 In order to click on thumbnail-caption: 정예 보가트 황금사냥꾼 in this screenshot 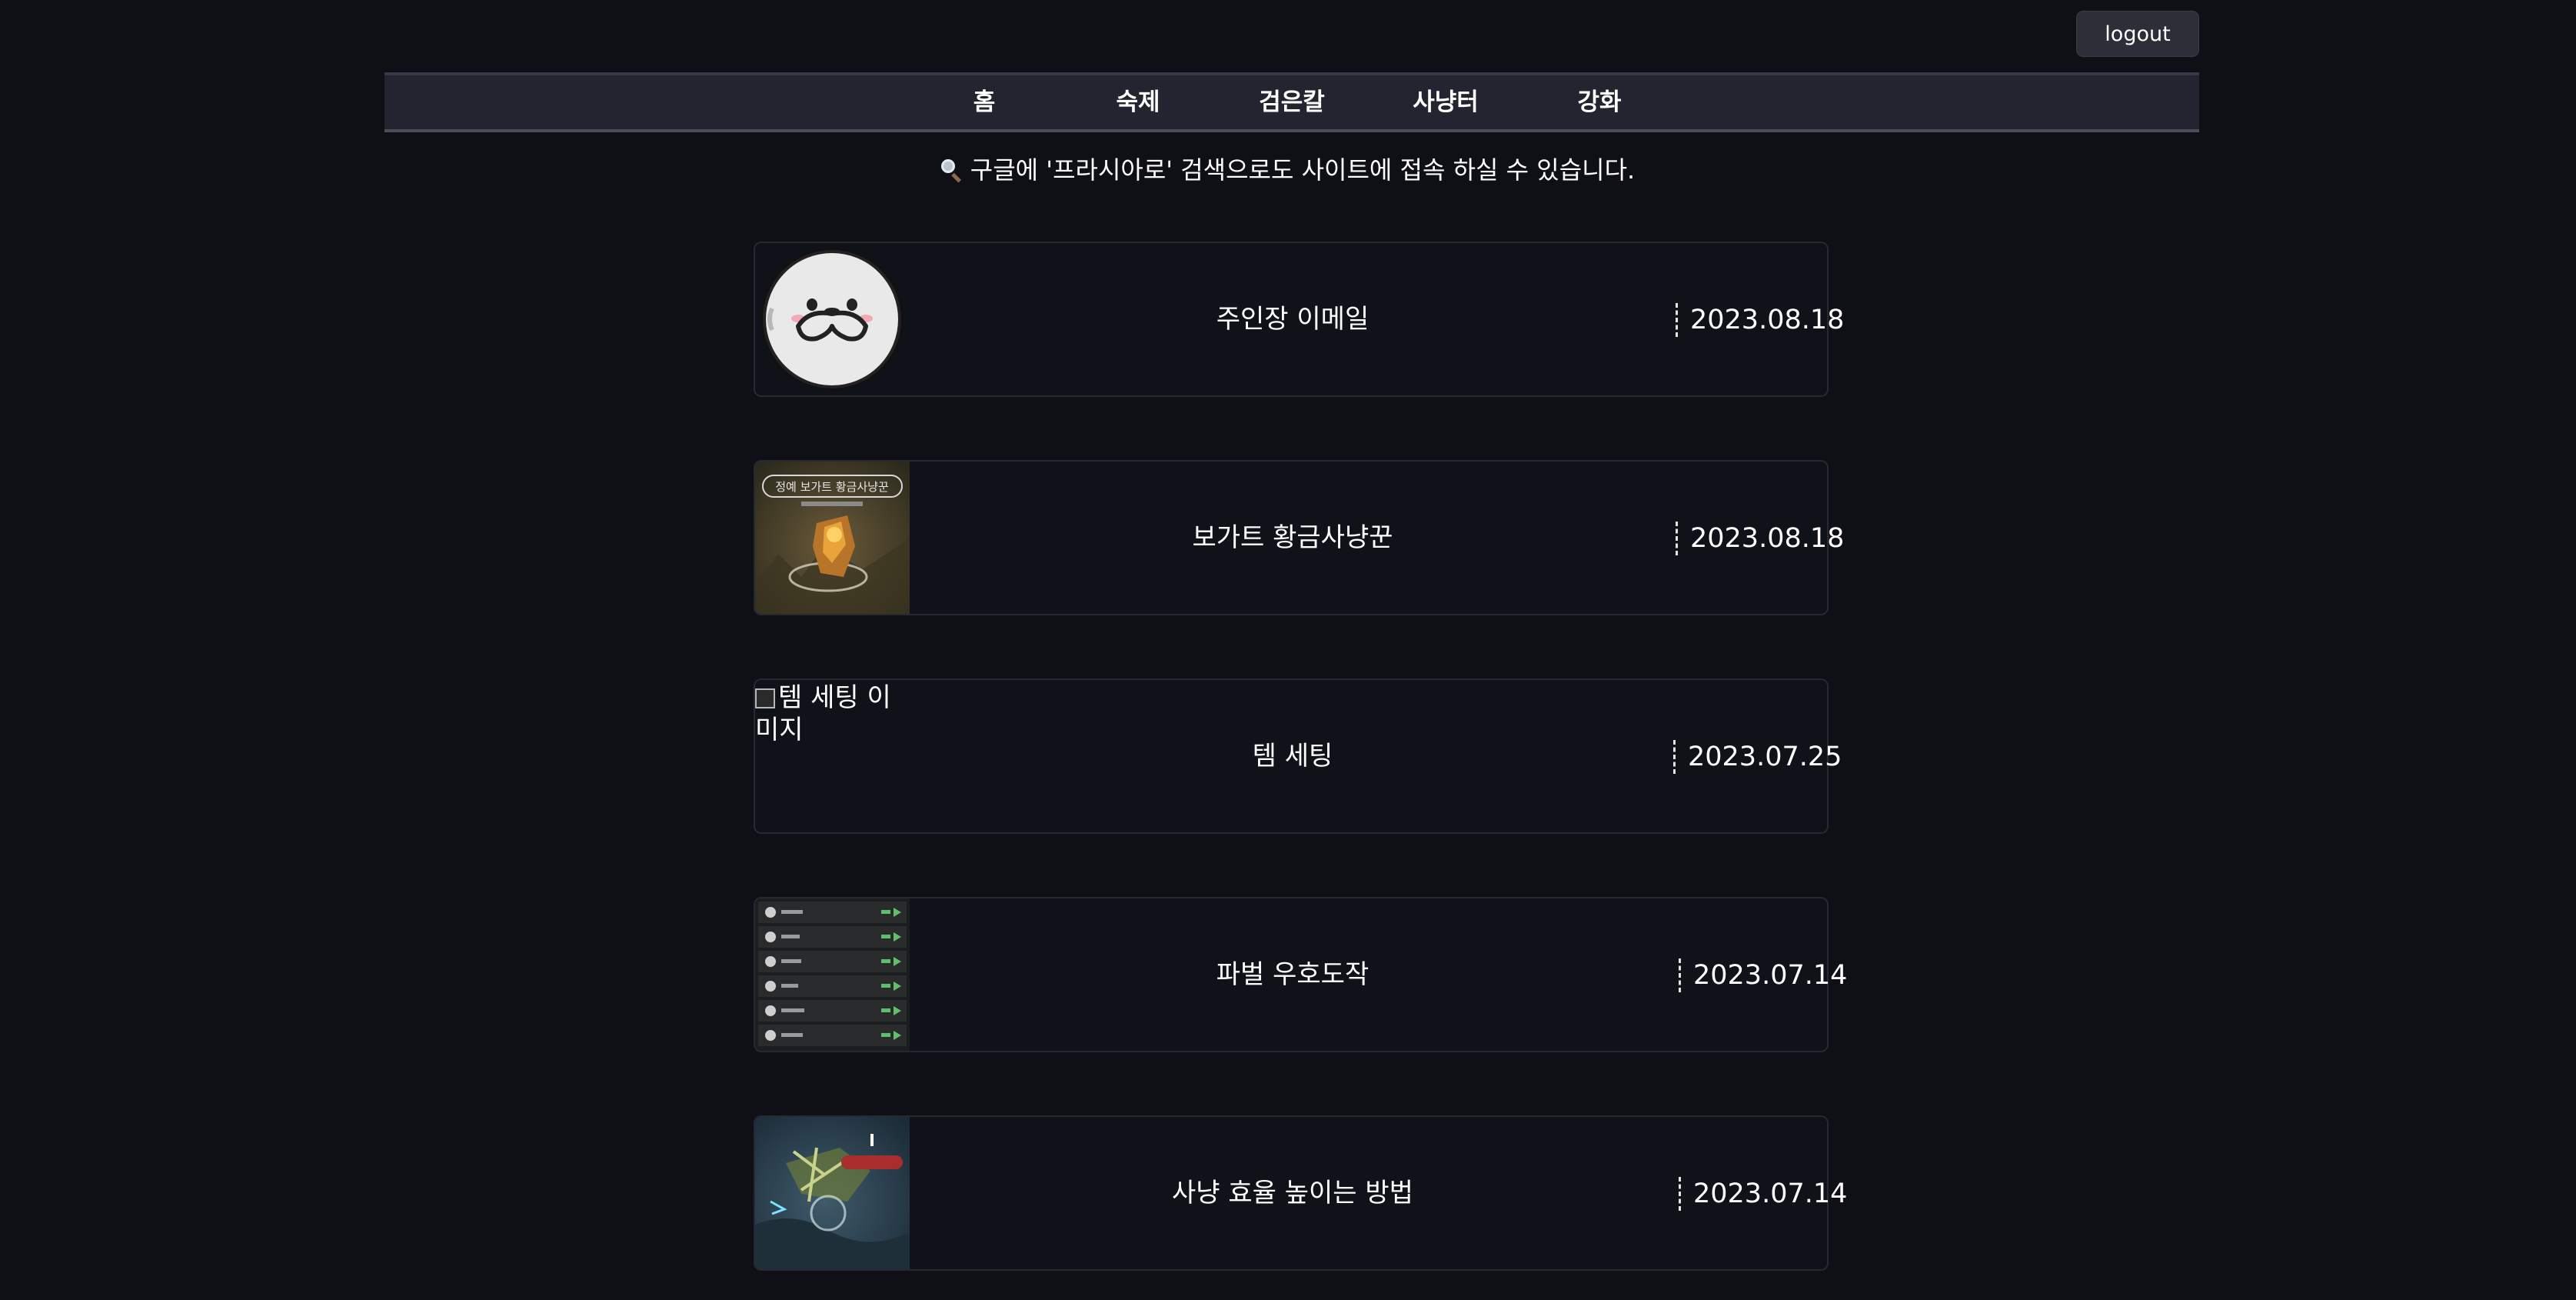, I will do `click(832, 487)`.